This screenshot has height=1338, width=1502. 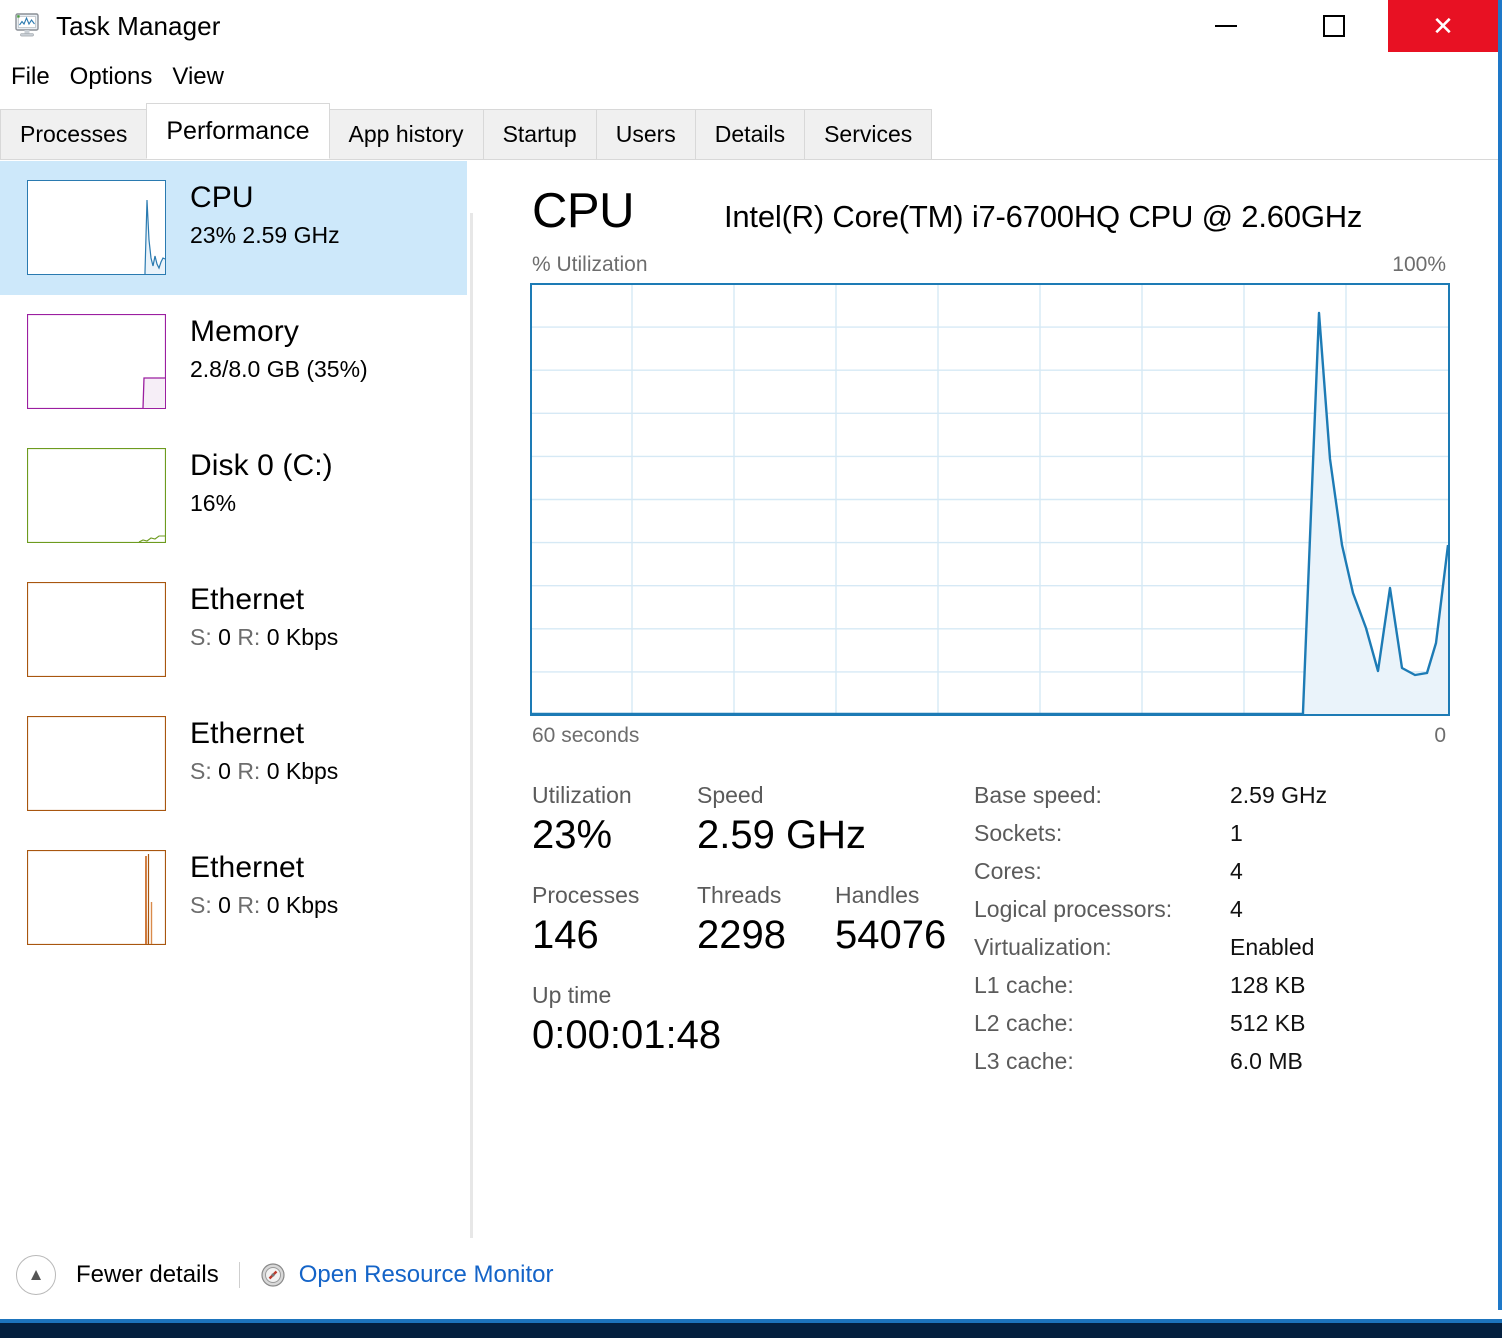 What do you see at coordinates (582, 795) in the screenshot?
I see `stat-utilization-label: Utilization` at bounding box center [582, 795].